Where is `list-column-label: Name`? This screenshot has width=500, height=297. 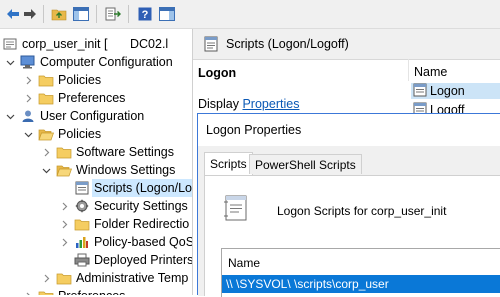
list-column-label: Name is located at coordinates (431, 72).